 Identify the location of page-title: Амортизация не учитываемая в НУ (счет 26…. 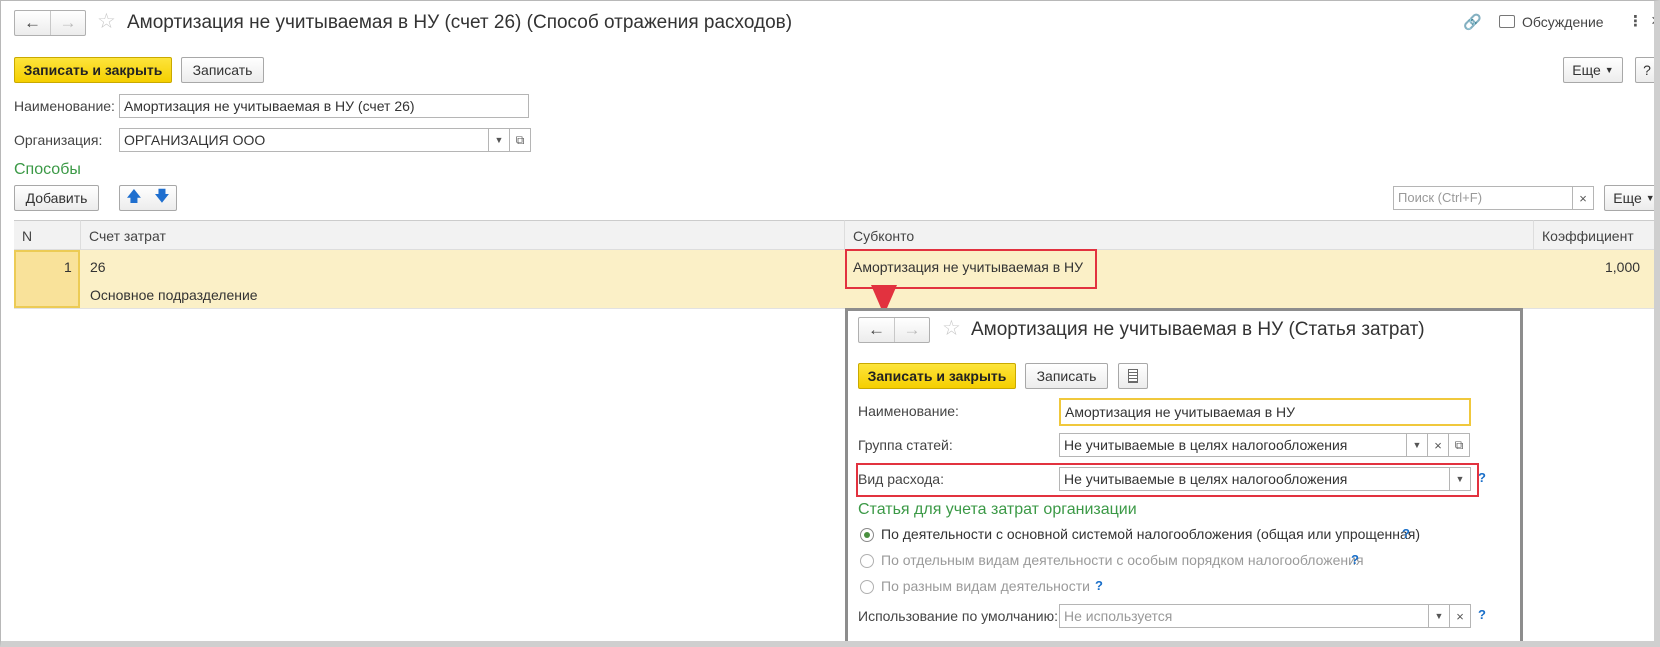
(460, 22).